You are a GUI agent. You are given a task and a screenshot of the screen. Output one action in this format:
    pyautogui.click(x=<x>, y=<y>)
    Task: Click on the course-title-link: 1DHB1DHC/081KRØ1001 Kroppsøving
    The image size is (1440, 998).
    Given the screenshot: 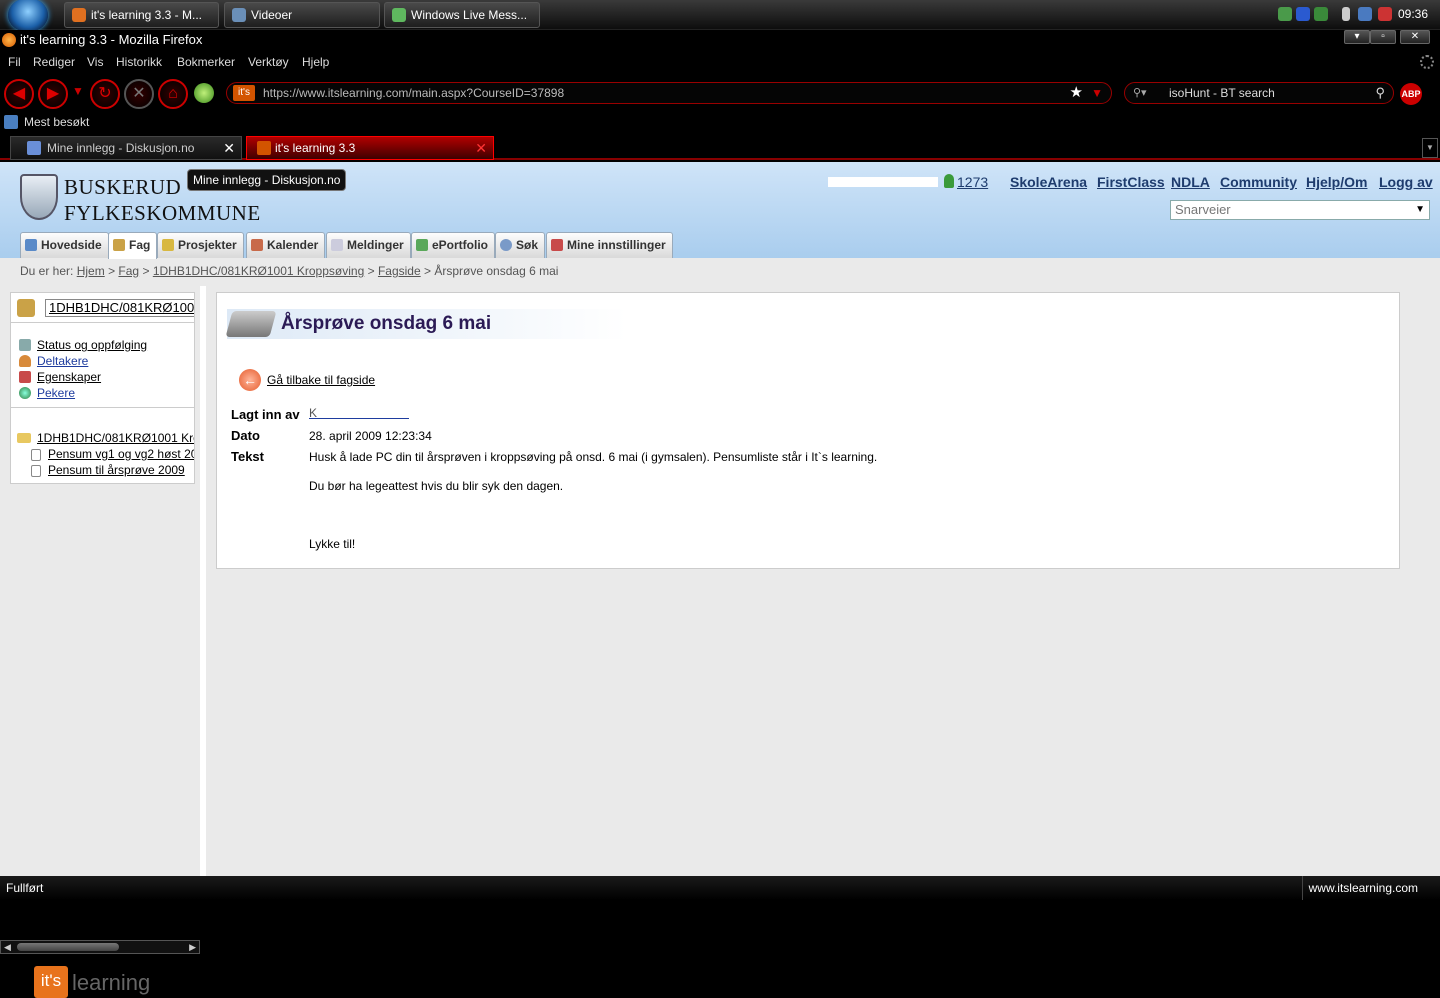 What is the action you would take?
    pyautogui.click(x=119, y=308)
    